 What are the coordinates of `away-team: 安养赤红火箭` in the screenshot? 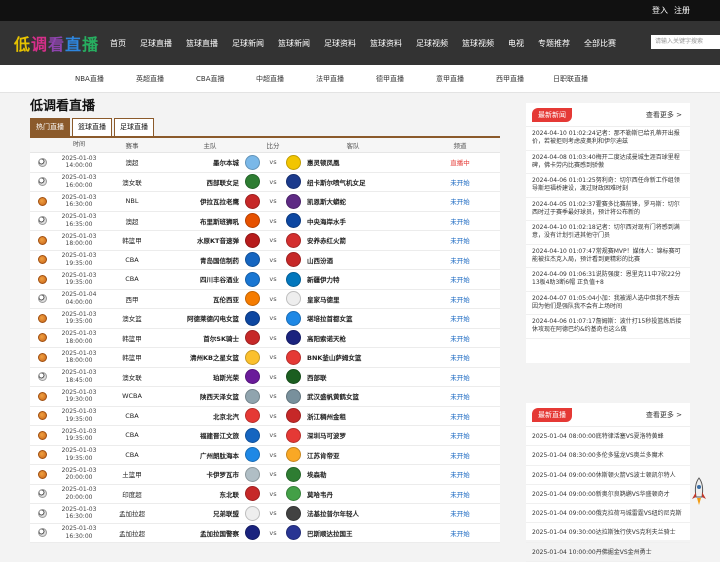 It's located at (353, 240).